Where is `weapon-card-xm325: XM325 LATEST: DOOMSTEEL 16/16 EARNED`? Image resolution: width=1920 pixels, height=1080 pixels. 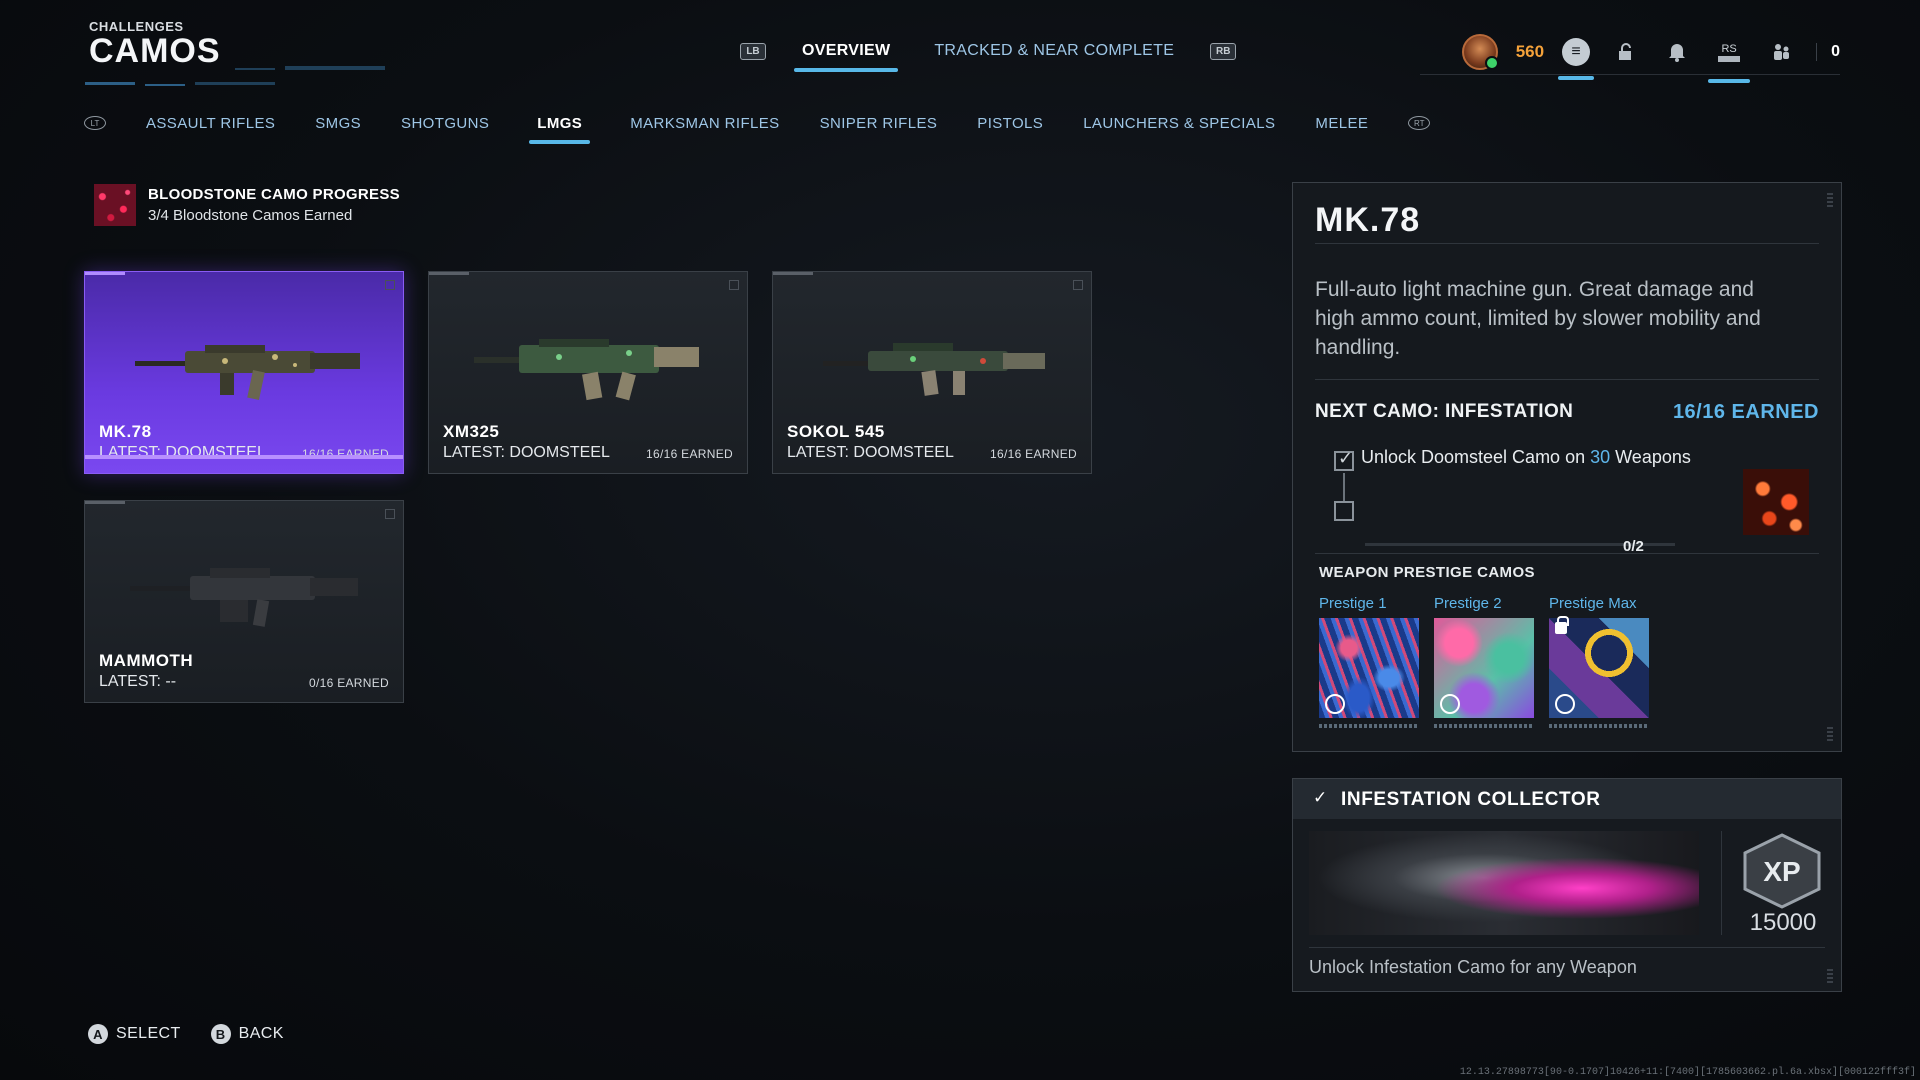 weapon-card-xm325: XM325 LATEST: DOOMSTEEL 16/16 EARNED is located at coordinates (588, 372).